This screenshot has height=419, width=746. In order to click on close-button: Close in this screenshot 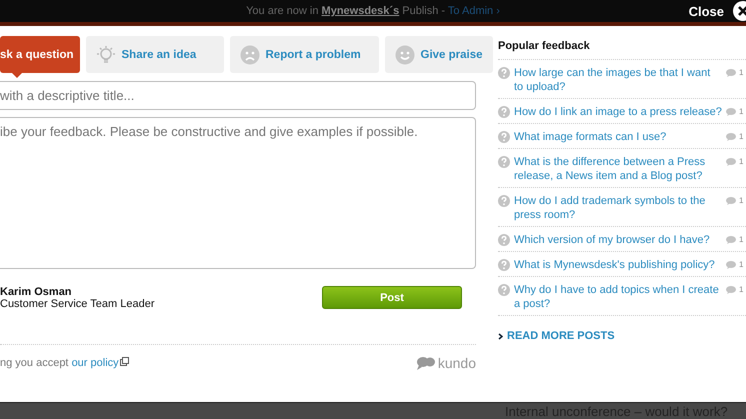, I will do `click(706, 11)`.